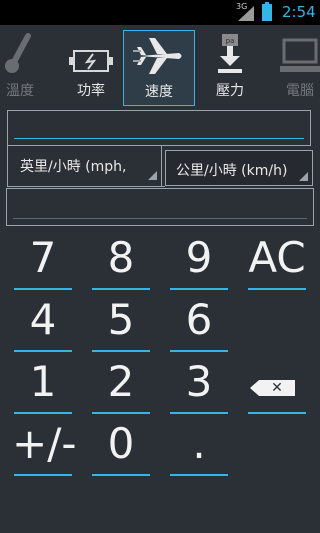 This screenshot has height=533, width=320. Describe the element at coordinates (87, 166) in the screenshot. I see `from-unit-spinner: 英里/小時 (mph,` at that location.